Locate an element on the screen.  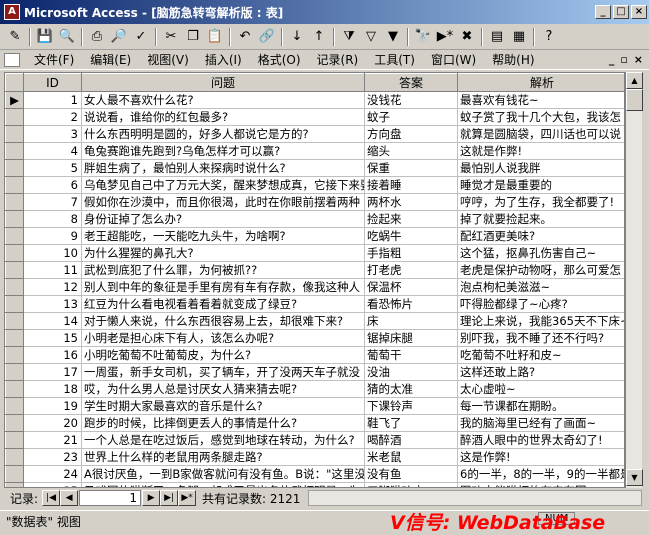
cell-answer: 没有鱼 is located at coordinates (411, 474).